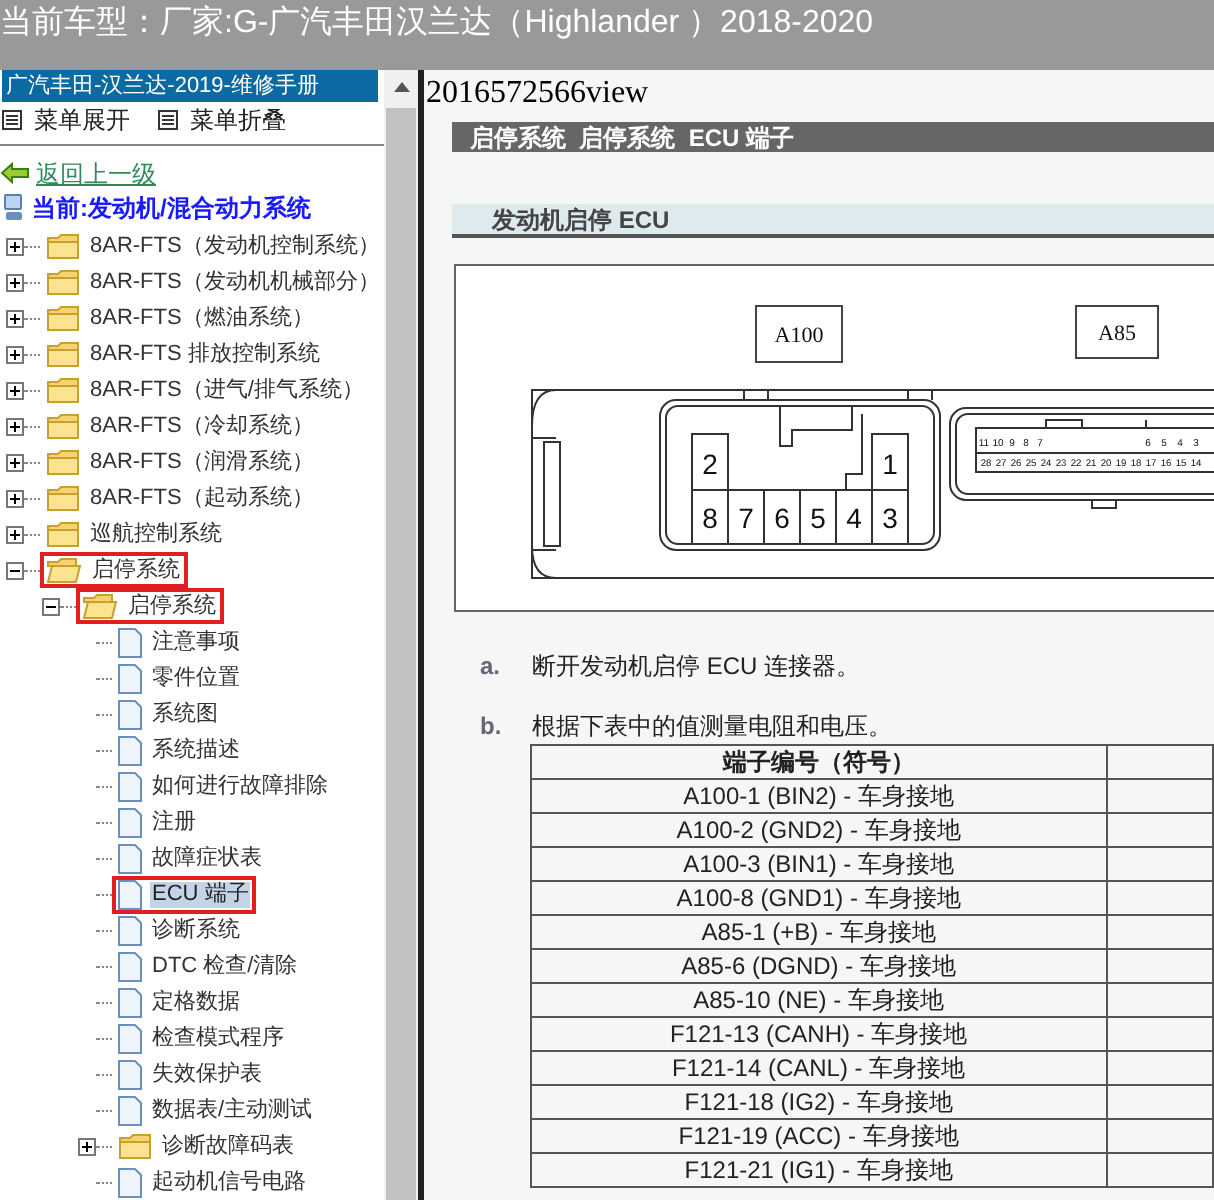 Image resolution: width=1214 pixels, height=1200 pixels. Describe the element at coordinates (890, 464) in the screenshot. I see `pin-number: 1` at that location.